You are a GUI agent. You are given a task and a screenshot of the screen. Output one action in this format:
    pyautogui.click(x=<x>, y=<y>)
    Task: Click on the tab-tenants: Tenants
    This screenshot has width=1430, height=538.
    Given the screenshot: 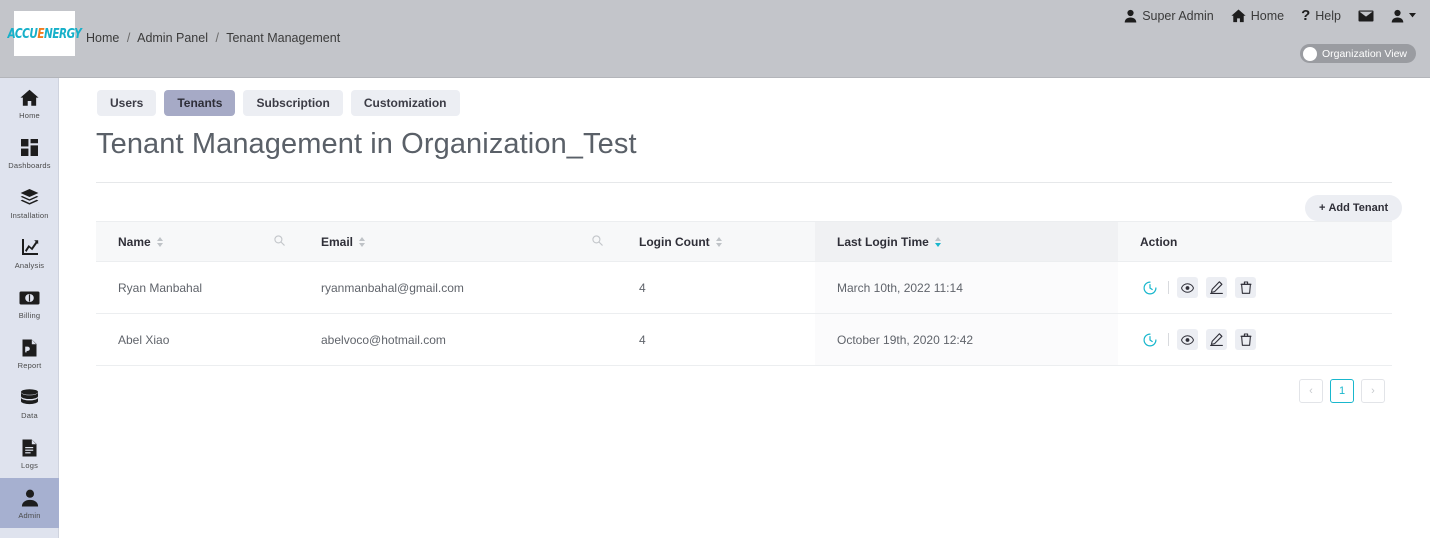 What is the action you would take?
    pyautogui.click(x=200, y=103)
    